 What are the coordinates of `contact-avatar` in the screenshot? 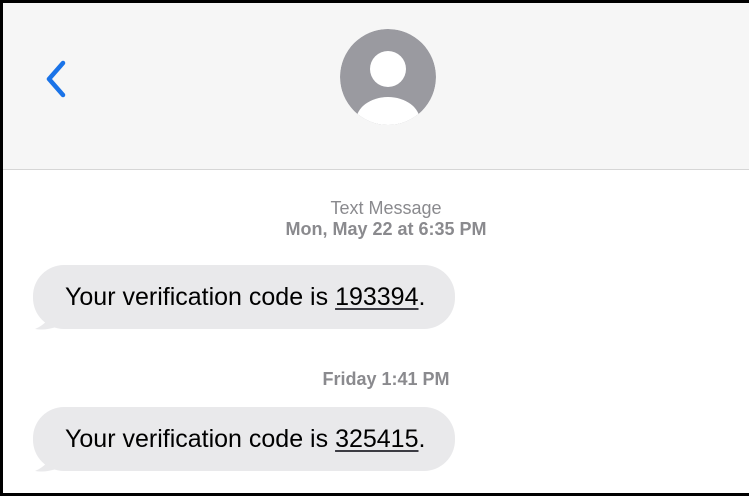 It's located at (388, 77).